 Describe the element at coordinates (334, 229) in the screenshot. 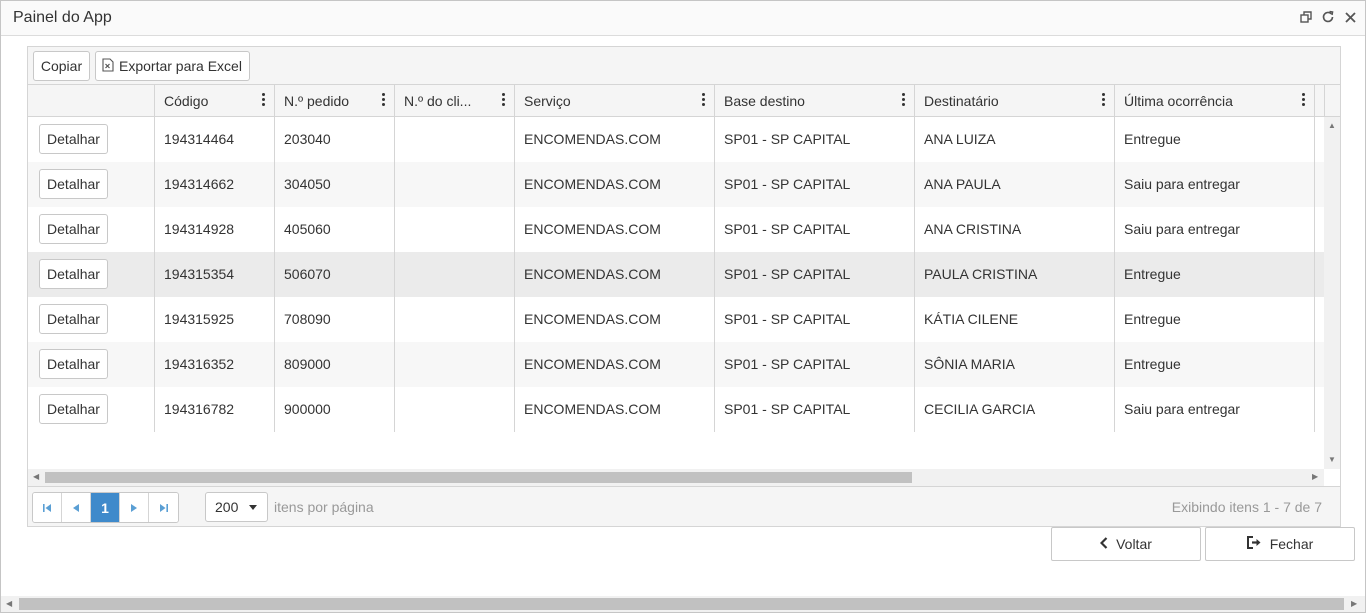

I see `cell-pedido: 405060` at that location.